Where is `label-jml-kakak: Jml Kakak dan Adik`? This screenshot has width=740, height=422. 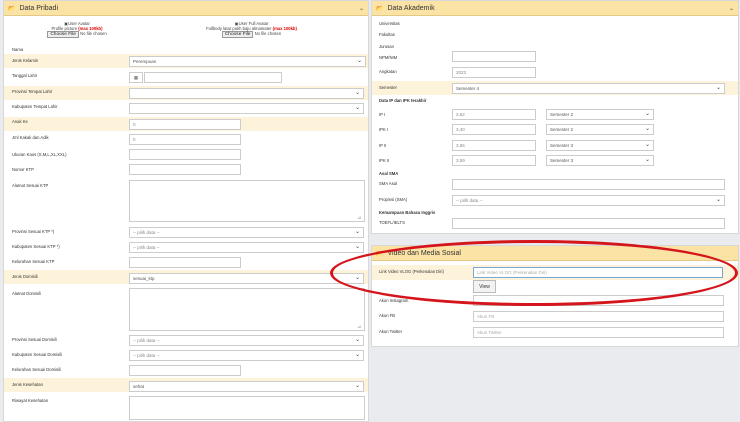 label-jml-kakak: Jml Kakak dan Adik is located at coordinates (30, 137).